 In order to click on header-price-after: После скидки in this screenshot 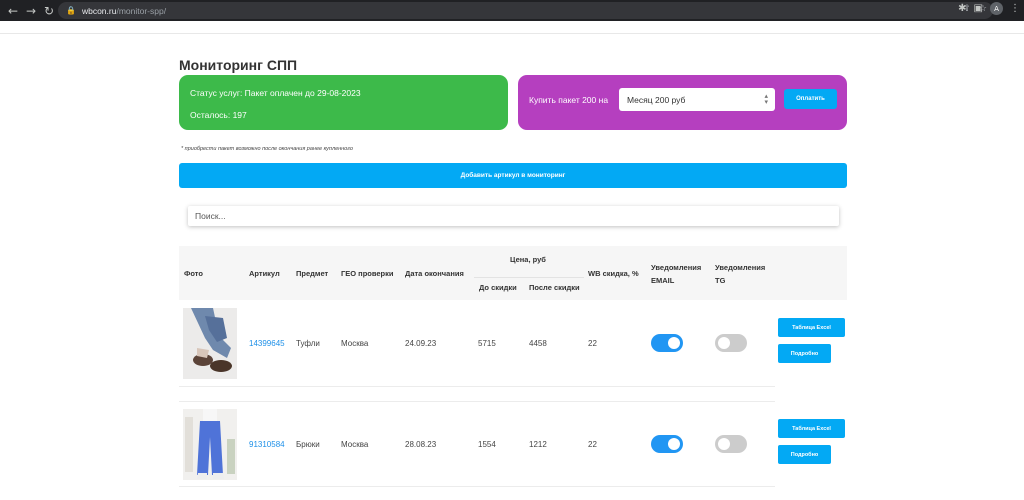, I will do `click(554, 287)`.